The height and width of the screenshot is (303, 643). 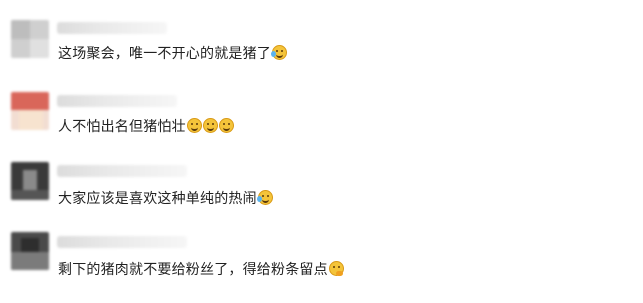 What do you see at coordinates (164, 54) in the screenshot?
I see `comment-text-content: 这场聚会，唯一不开心的就是猪了` at bounding box center [164, 54].